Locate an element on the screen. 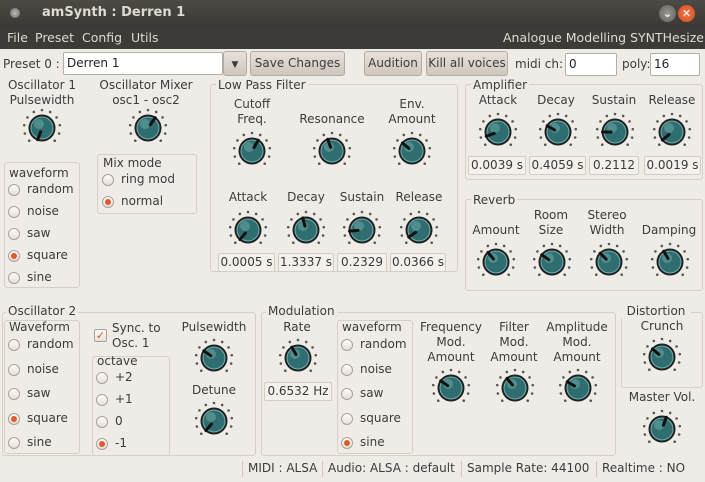 The width and height of the screenshot is (705, 482). osc2-pulsewidth-knob is located at coordinates (214, 358).